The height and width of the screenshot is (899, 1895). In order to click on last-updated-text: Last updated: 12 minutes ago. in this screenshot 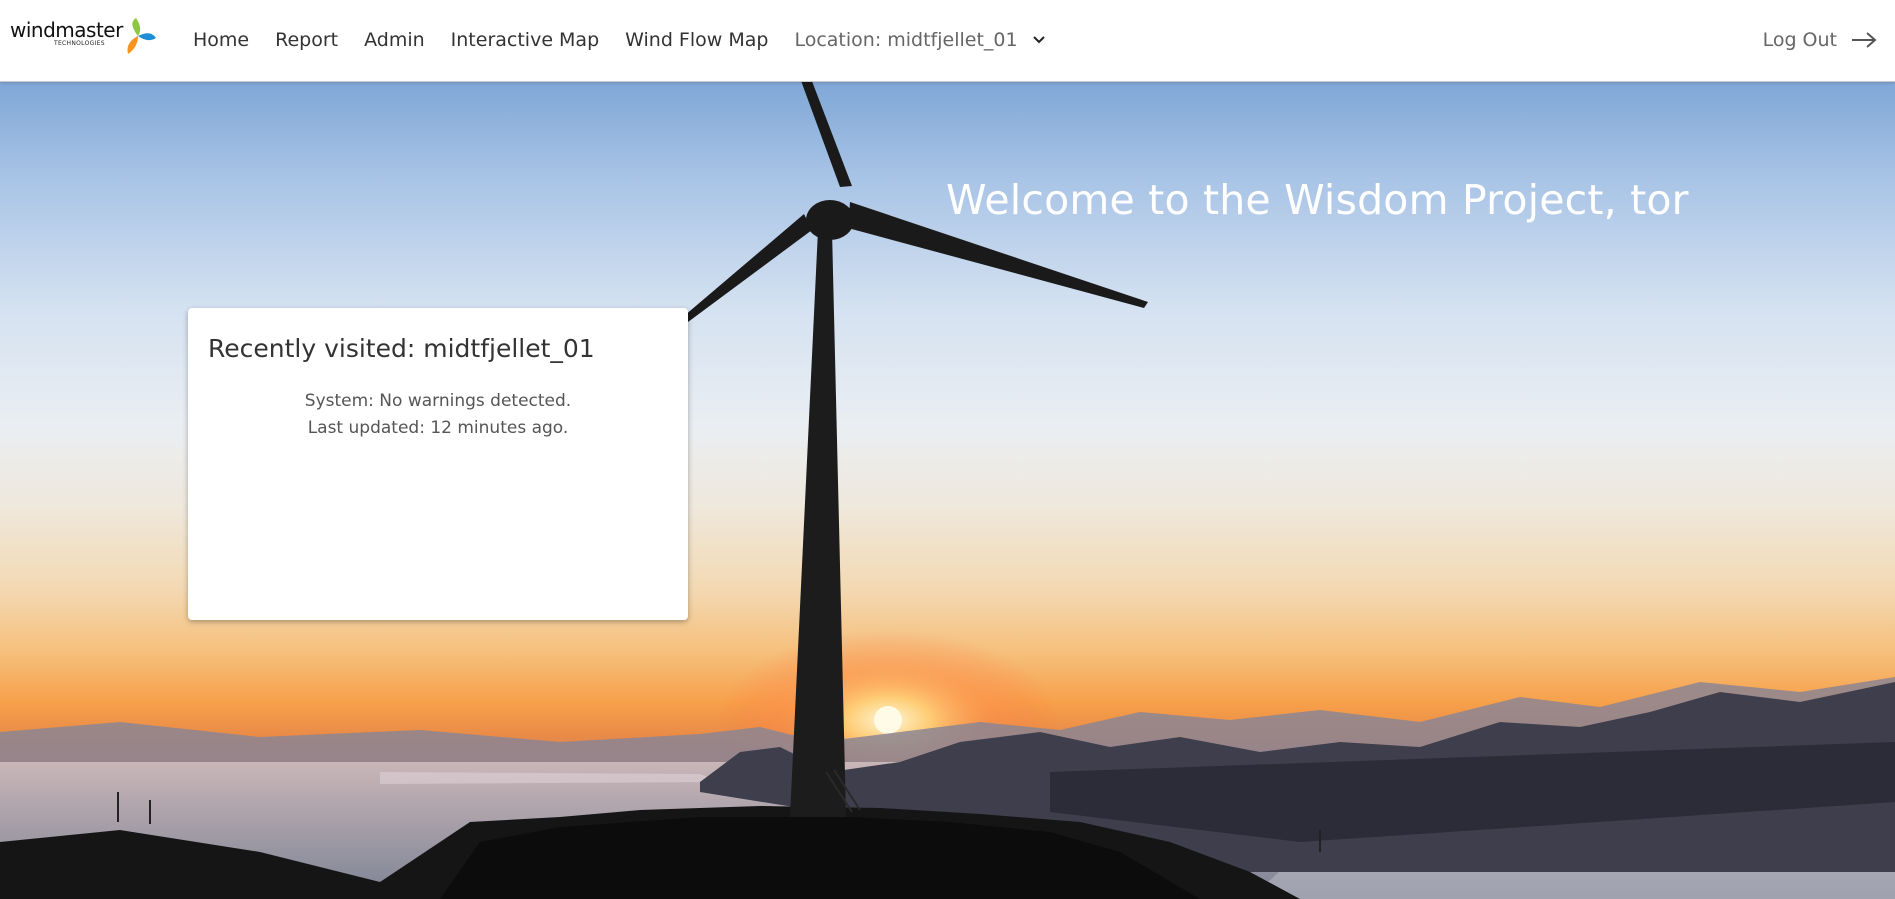, I will do `click(438, 428)`.